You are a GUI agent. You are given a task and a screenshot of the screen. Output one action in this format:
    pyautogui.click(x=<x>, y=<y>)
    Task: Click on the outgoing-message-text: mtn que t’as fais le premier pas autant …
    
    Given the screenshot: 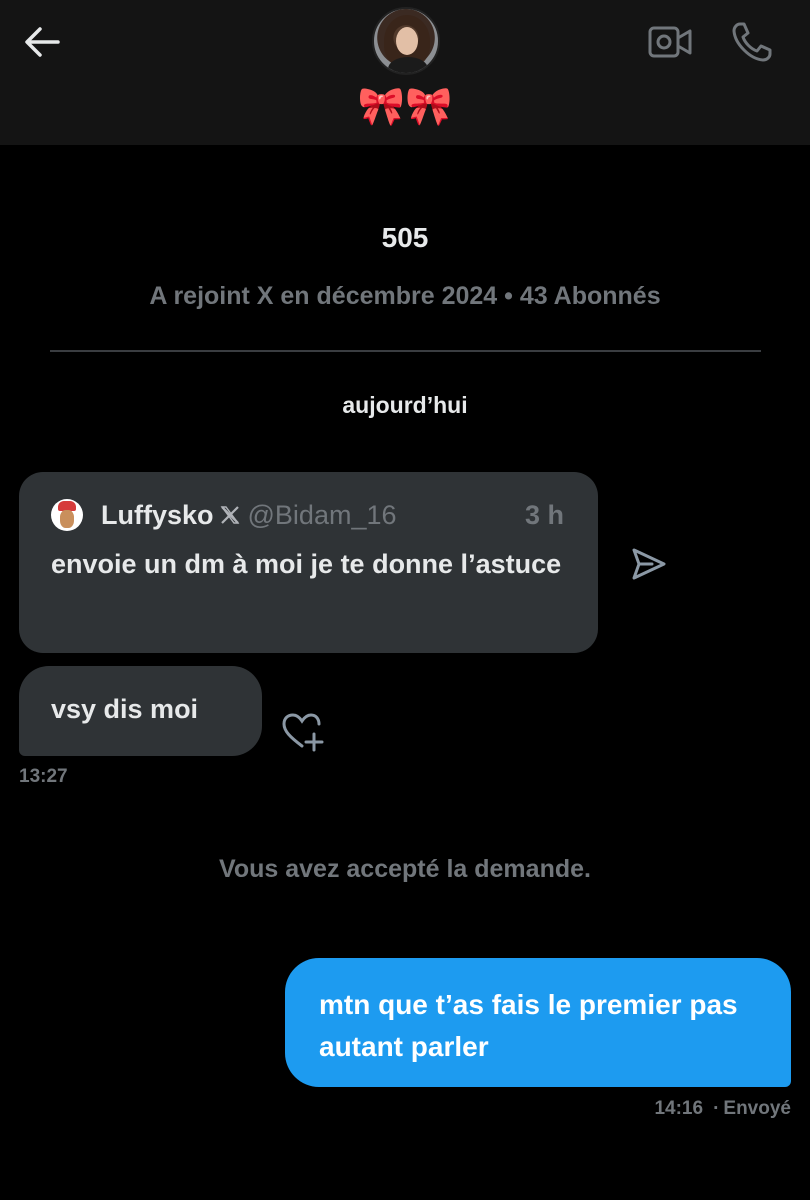 What is the action you would take?
    pyautogui.click(x=528, y=1025)
    